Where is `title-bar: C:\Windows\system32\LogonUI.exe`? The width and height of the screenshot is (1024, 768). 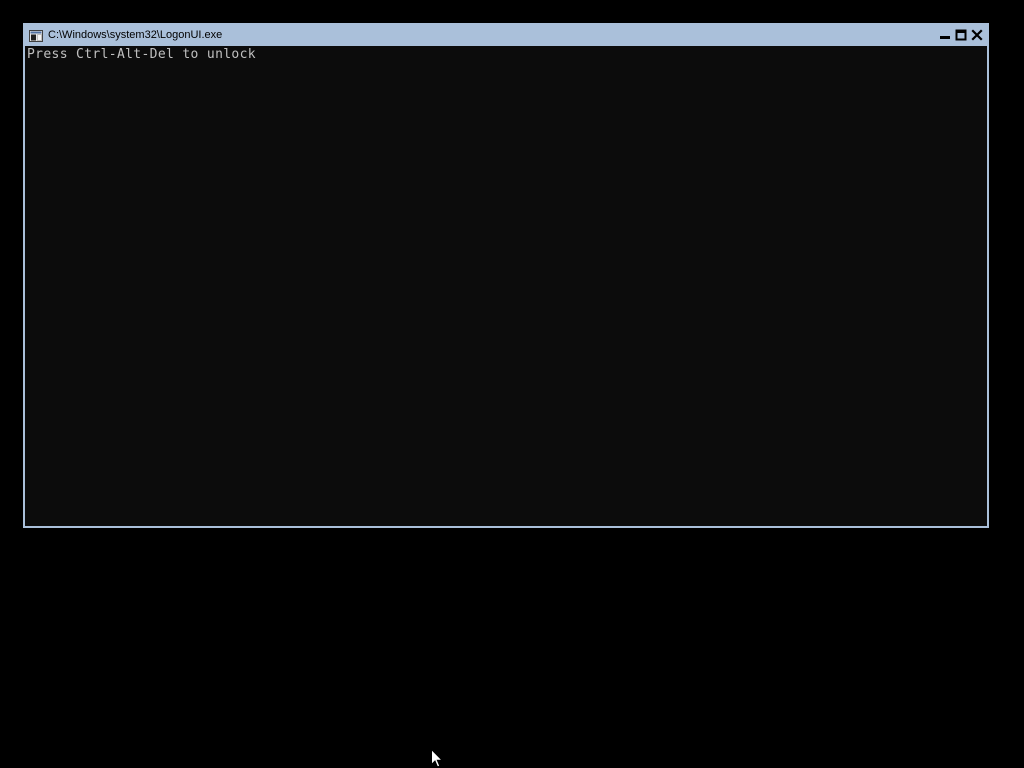 title-bar: C:\Windows\system32\LogonUI.exe is located at coordinates (506, 35).